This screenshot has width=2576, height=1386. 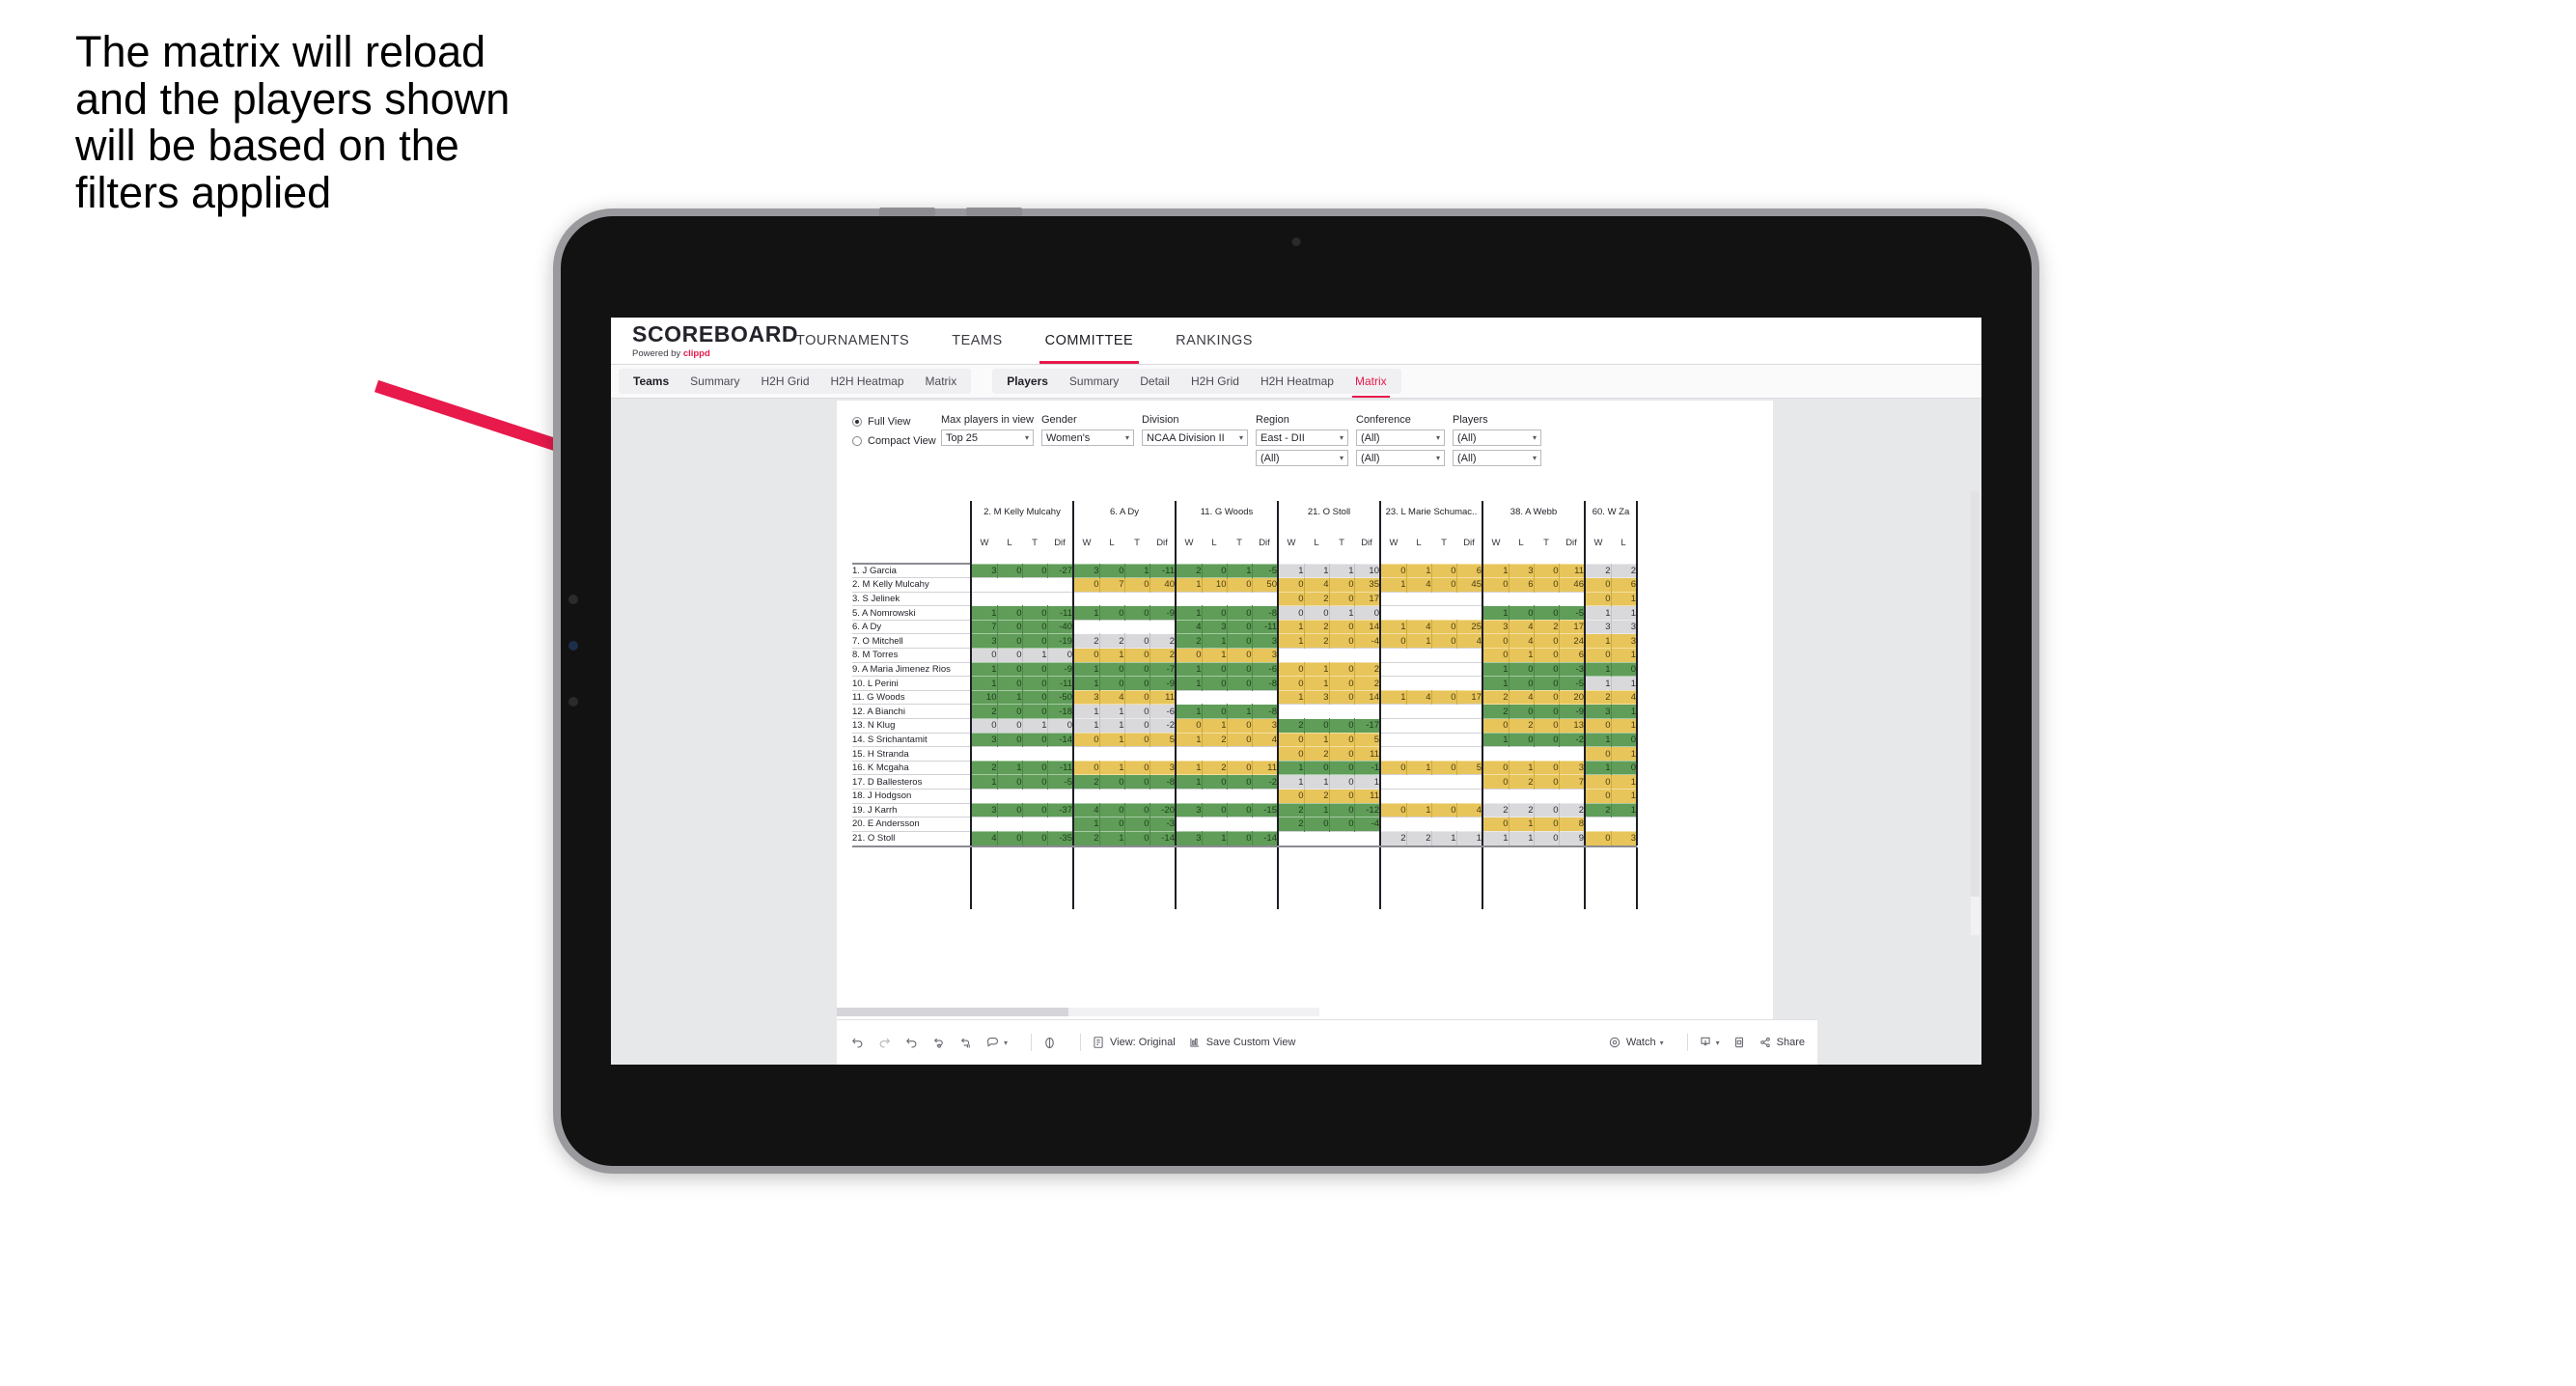 I want to click on table-row: 21. O Stoll 4 0 0 -35 2 1 0 -14 3 1 0 -14 2 2 1 1 1 1 0 9 0 3, so click(x=1245, y=837).